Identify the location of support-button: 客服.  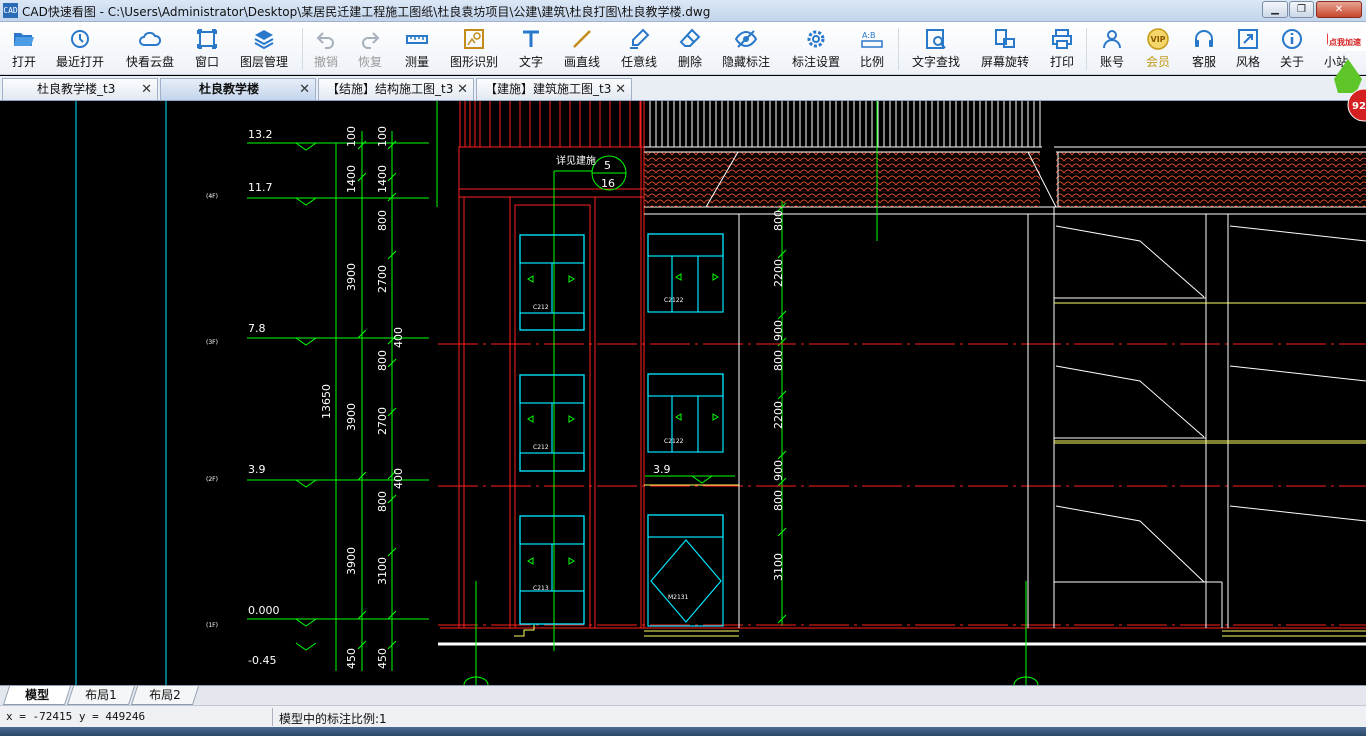
(1204, 49).